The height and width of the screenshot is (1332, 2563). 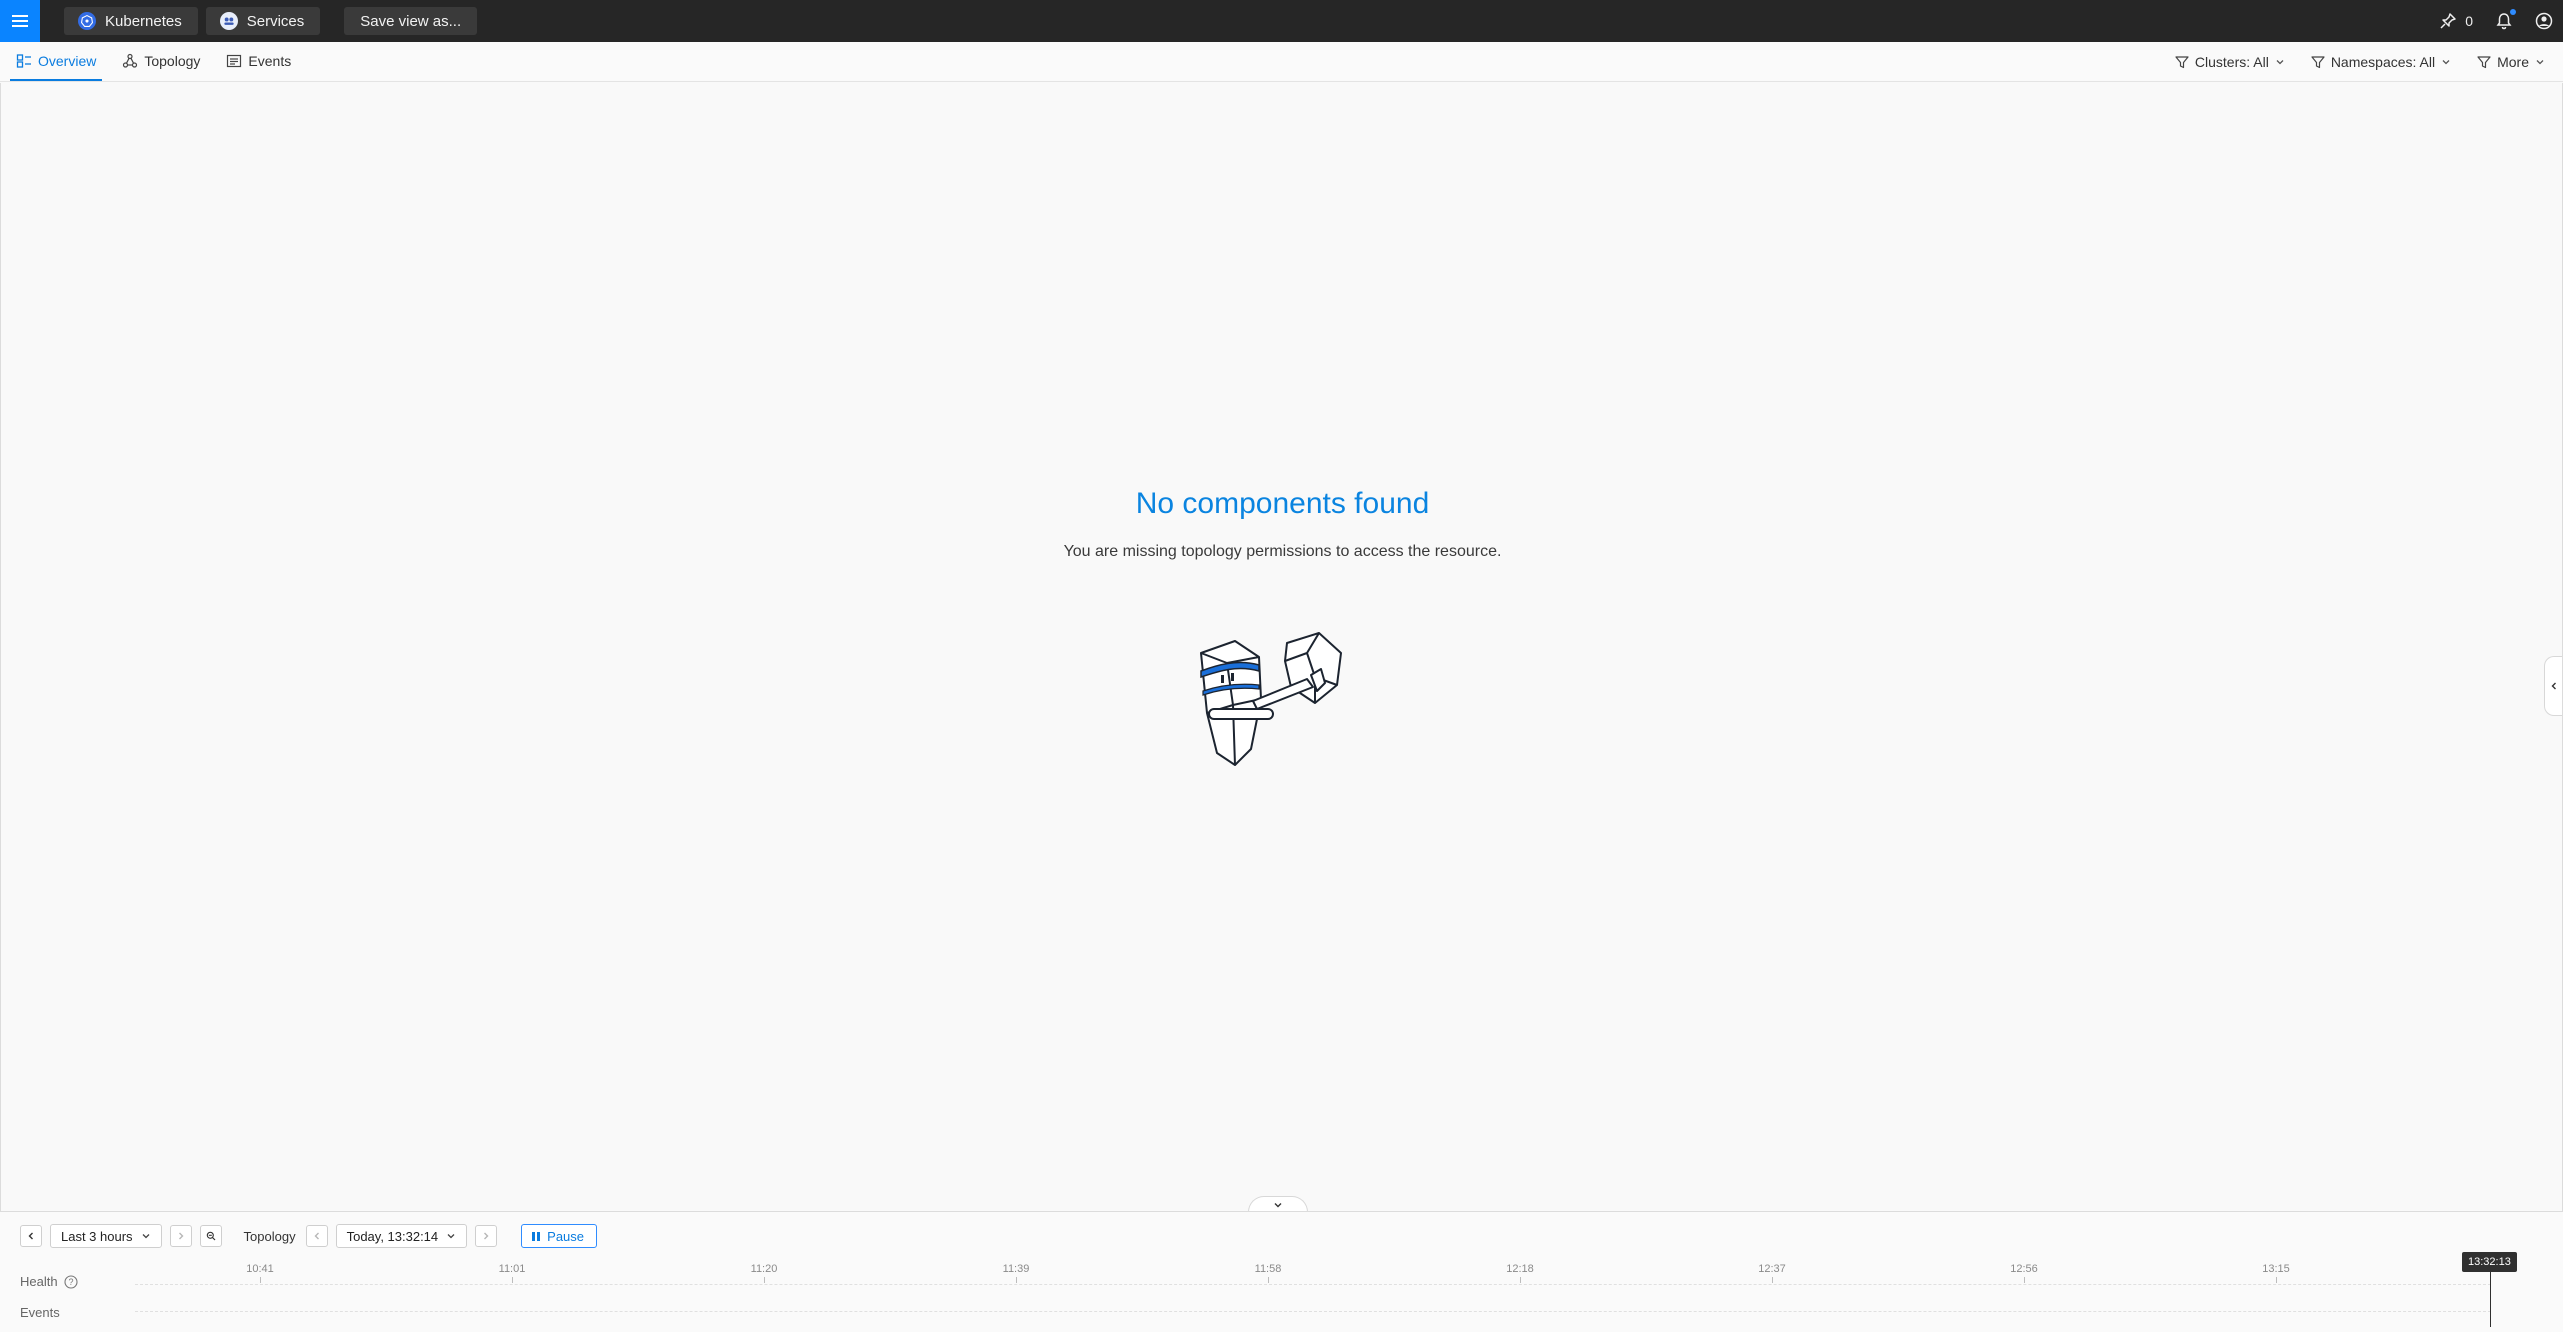 What do you see at coordinates (23, 60) in the screenshot?
I see `overview-icon` at bounding box center [23, 60].